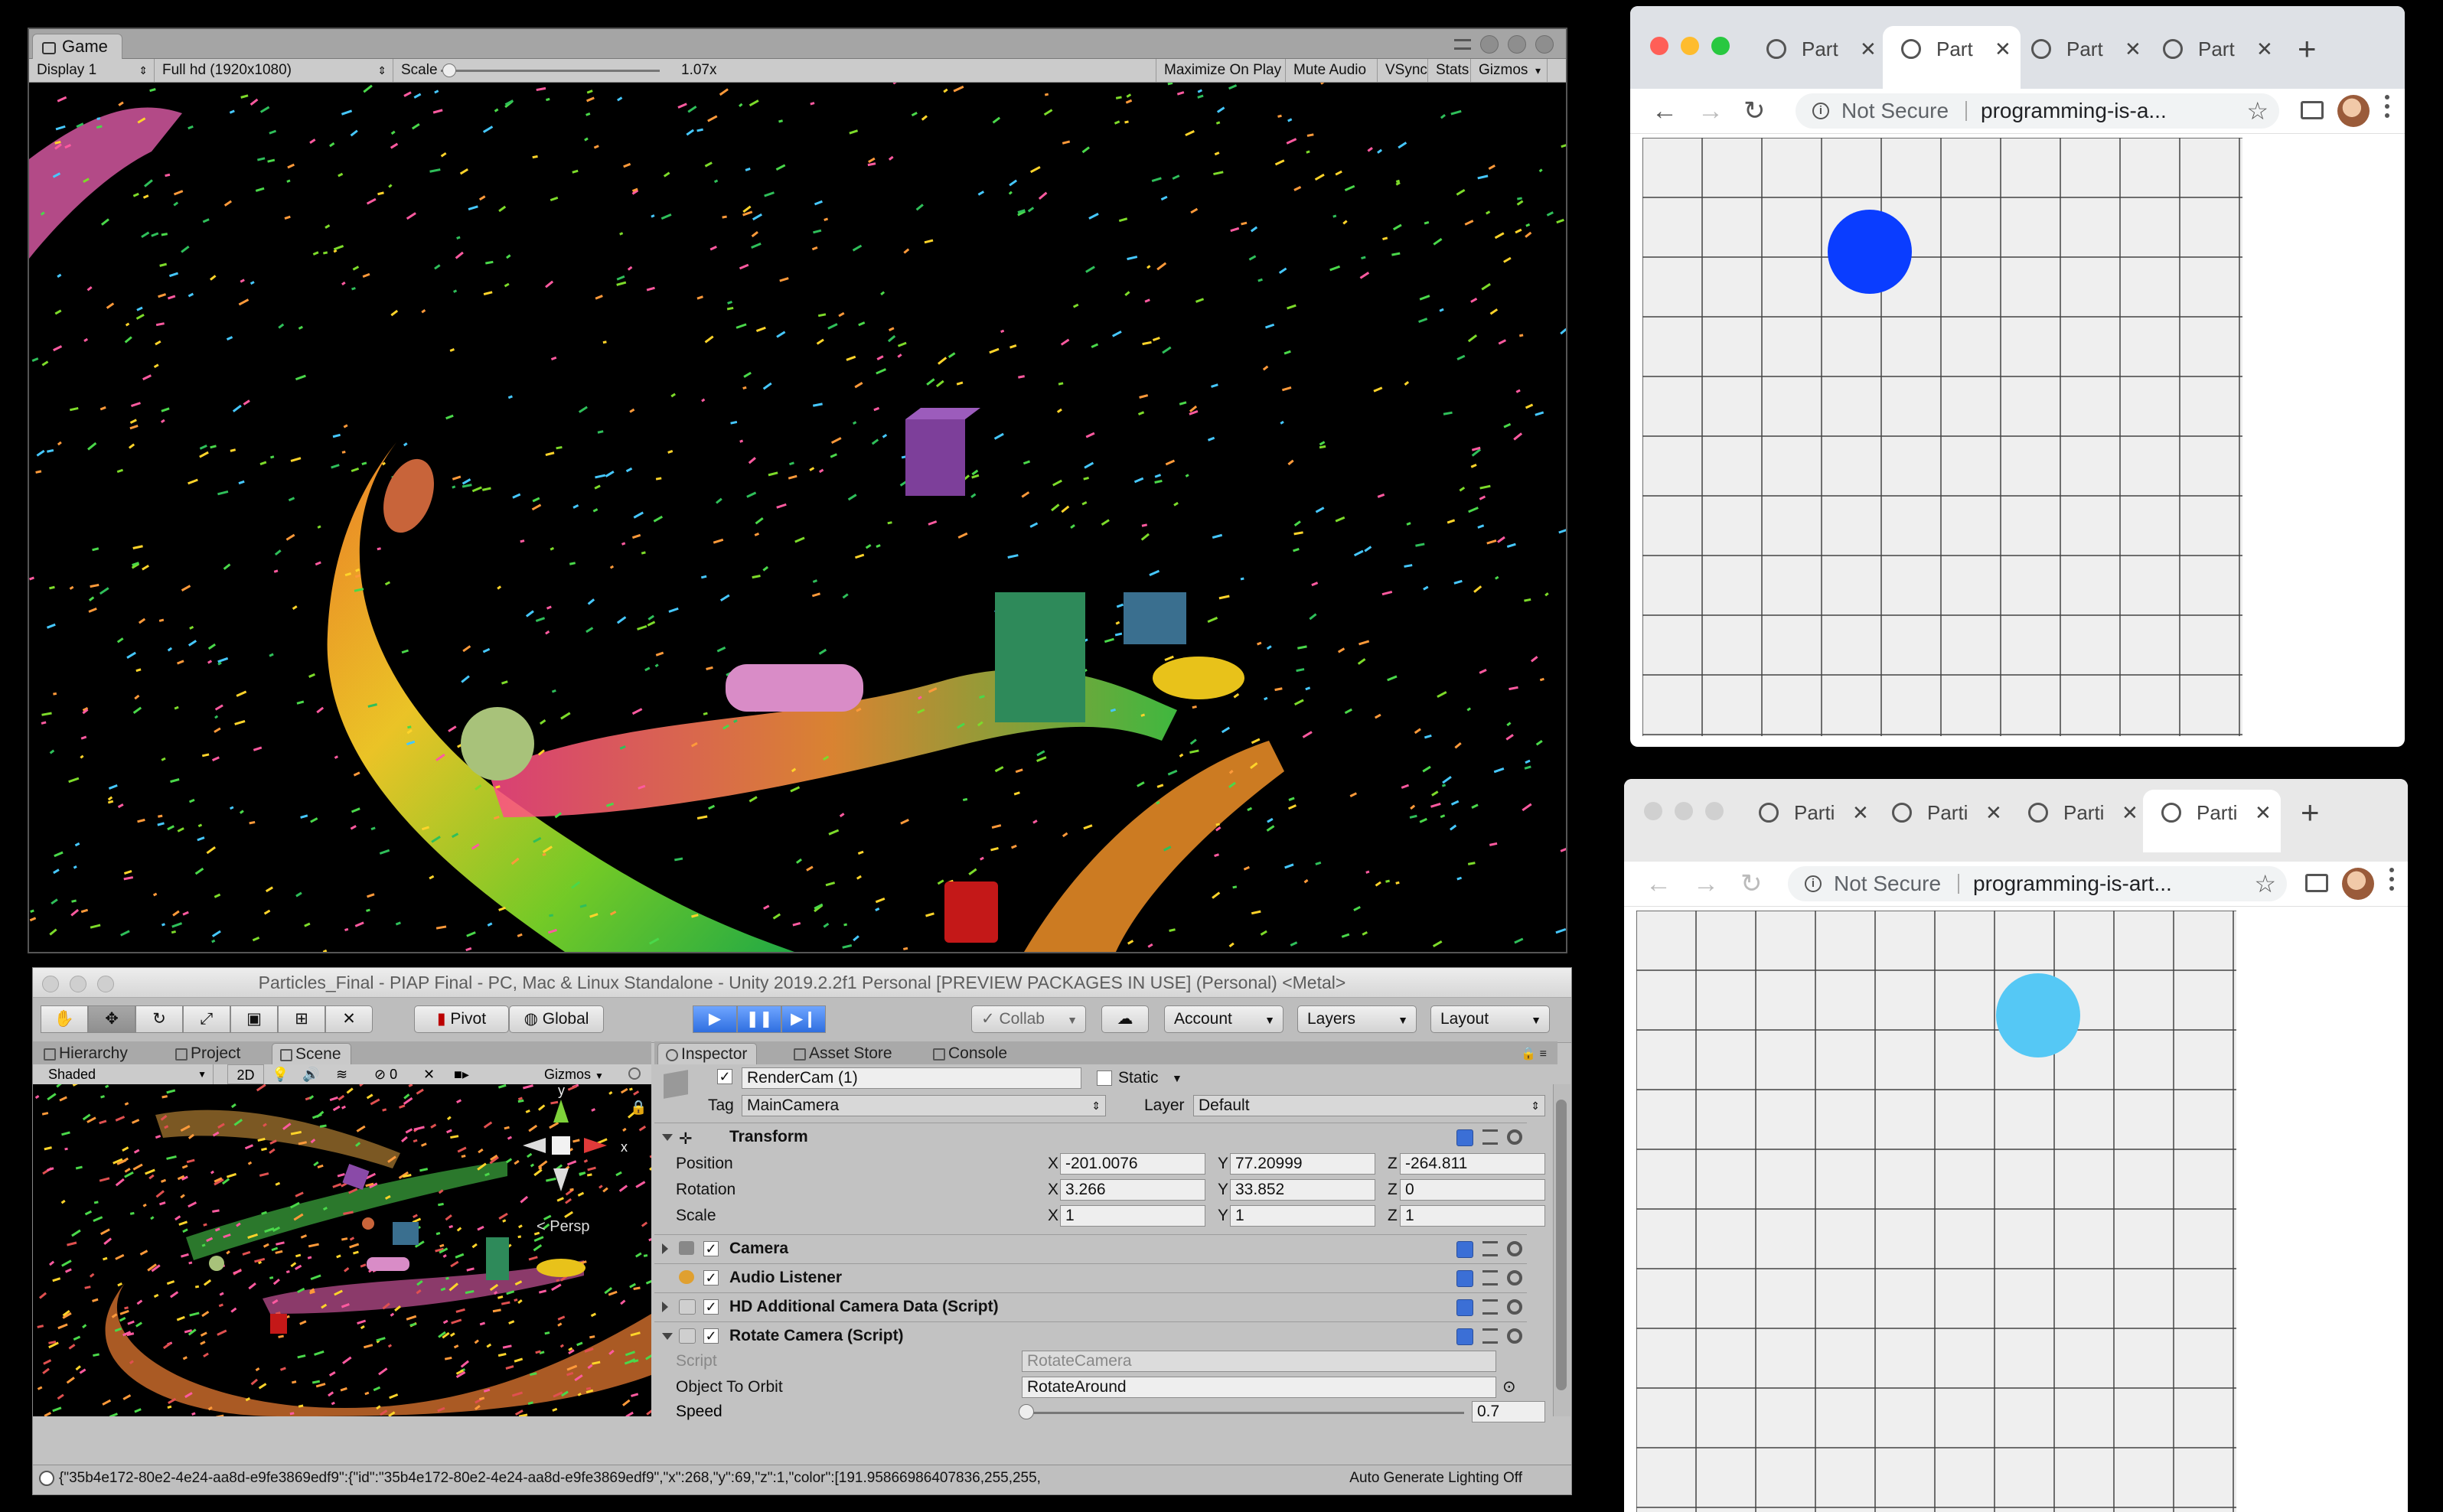  Describe the element at coordinates (1509, 71) in the screenshot. I see `gizmos-button: Gizmos ▾` at that location.